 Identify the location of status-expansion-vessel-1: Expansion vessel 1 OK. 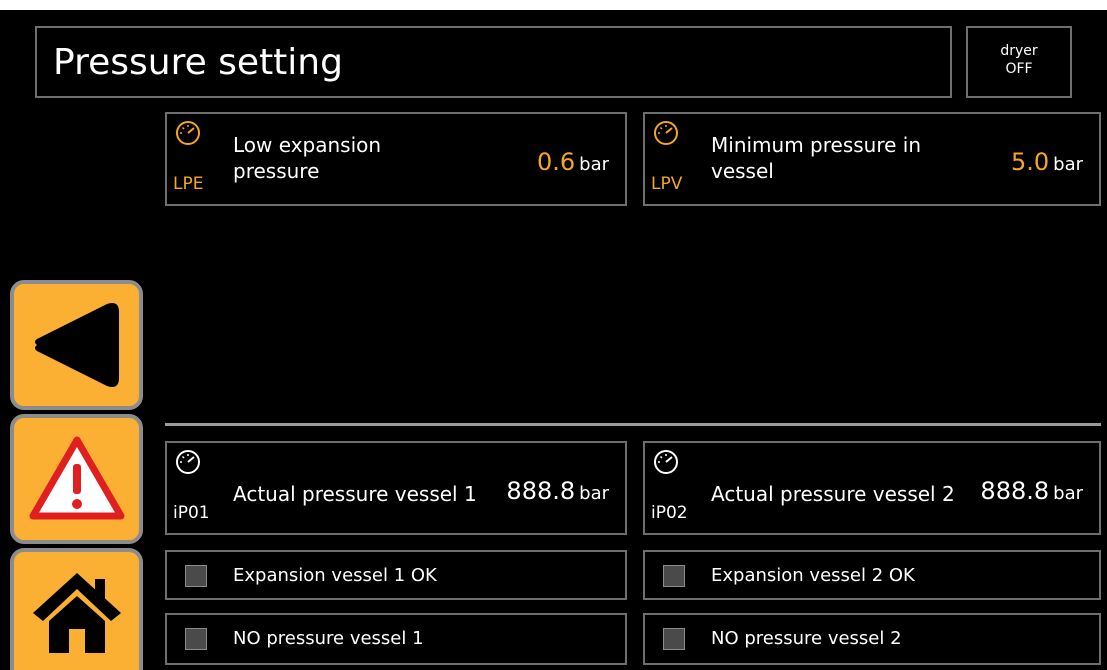
(396, 575).